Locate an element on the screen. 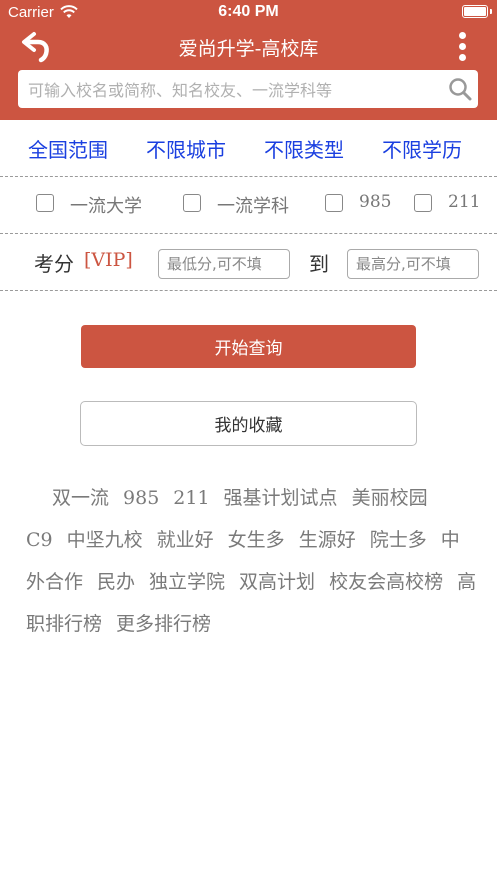  tag-link: 院士多 is located at coordinates (398, 540).